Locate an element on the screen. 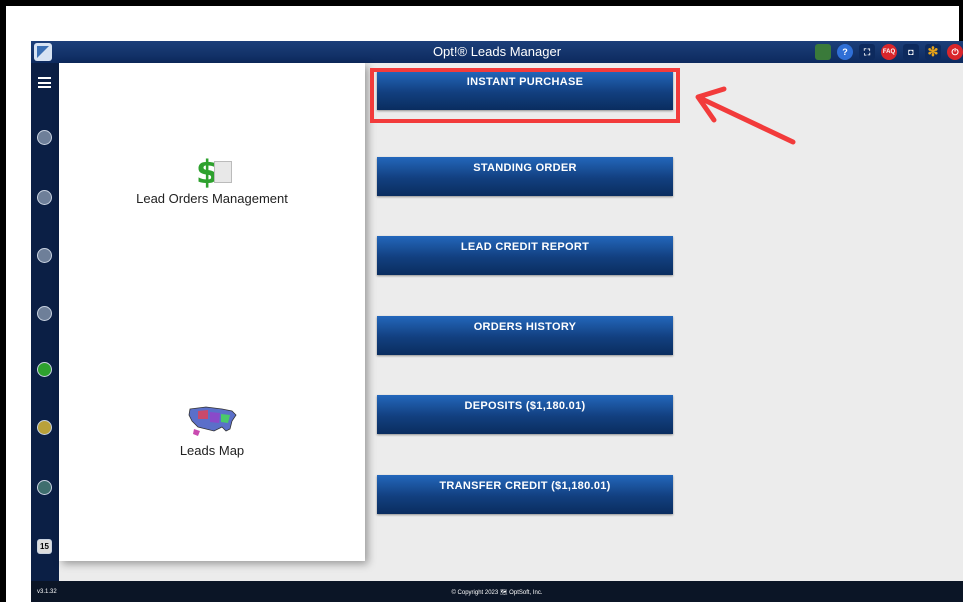  home-icon is located at coordinates (44, 137).